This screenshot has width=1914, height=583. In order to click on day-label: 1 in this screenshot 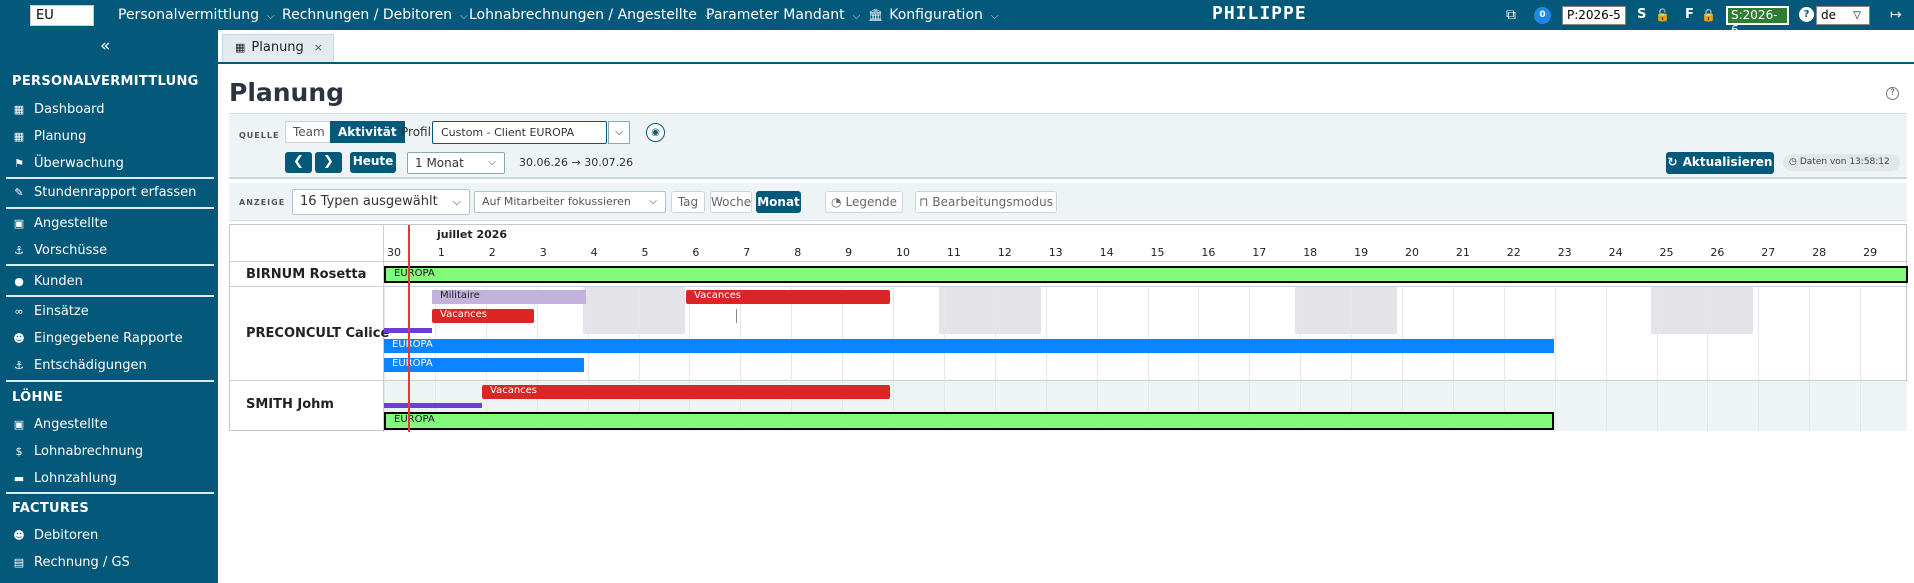, I will do `click(441, 252)`.